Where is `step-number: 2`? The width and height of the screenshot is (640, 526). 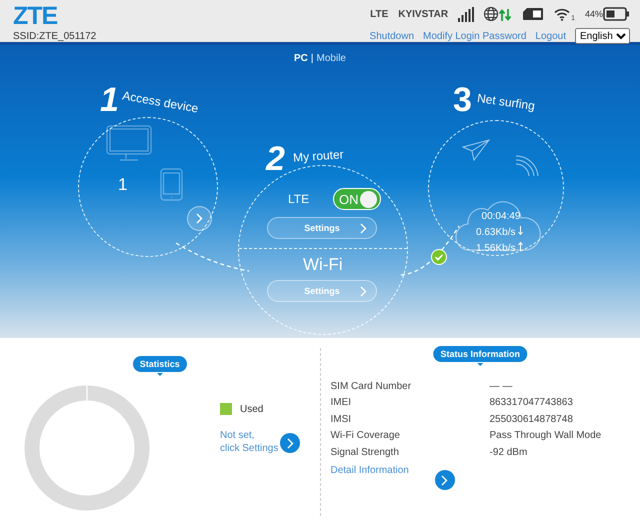
step-number: 2 is located at coordinates (275, 159).